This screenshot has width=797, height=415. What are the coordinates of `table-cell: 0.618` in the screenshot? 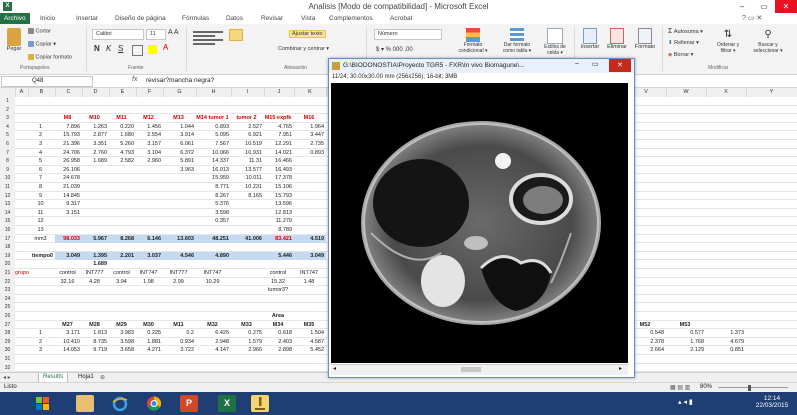 It's located at (279, 333).